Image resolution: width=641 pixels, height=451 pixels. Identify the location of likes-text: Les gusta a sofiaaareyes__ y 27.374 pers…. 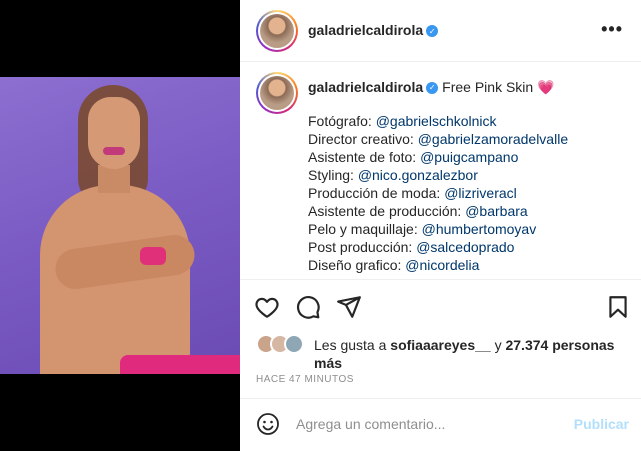
(464, 354).